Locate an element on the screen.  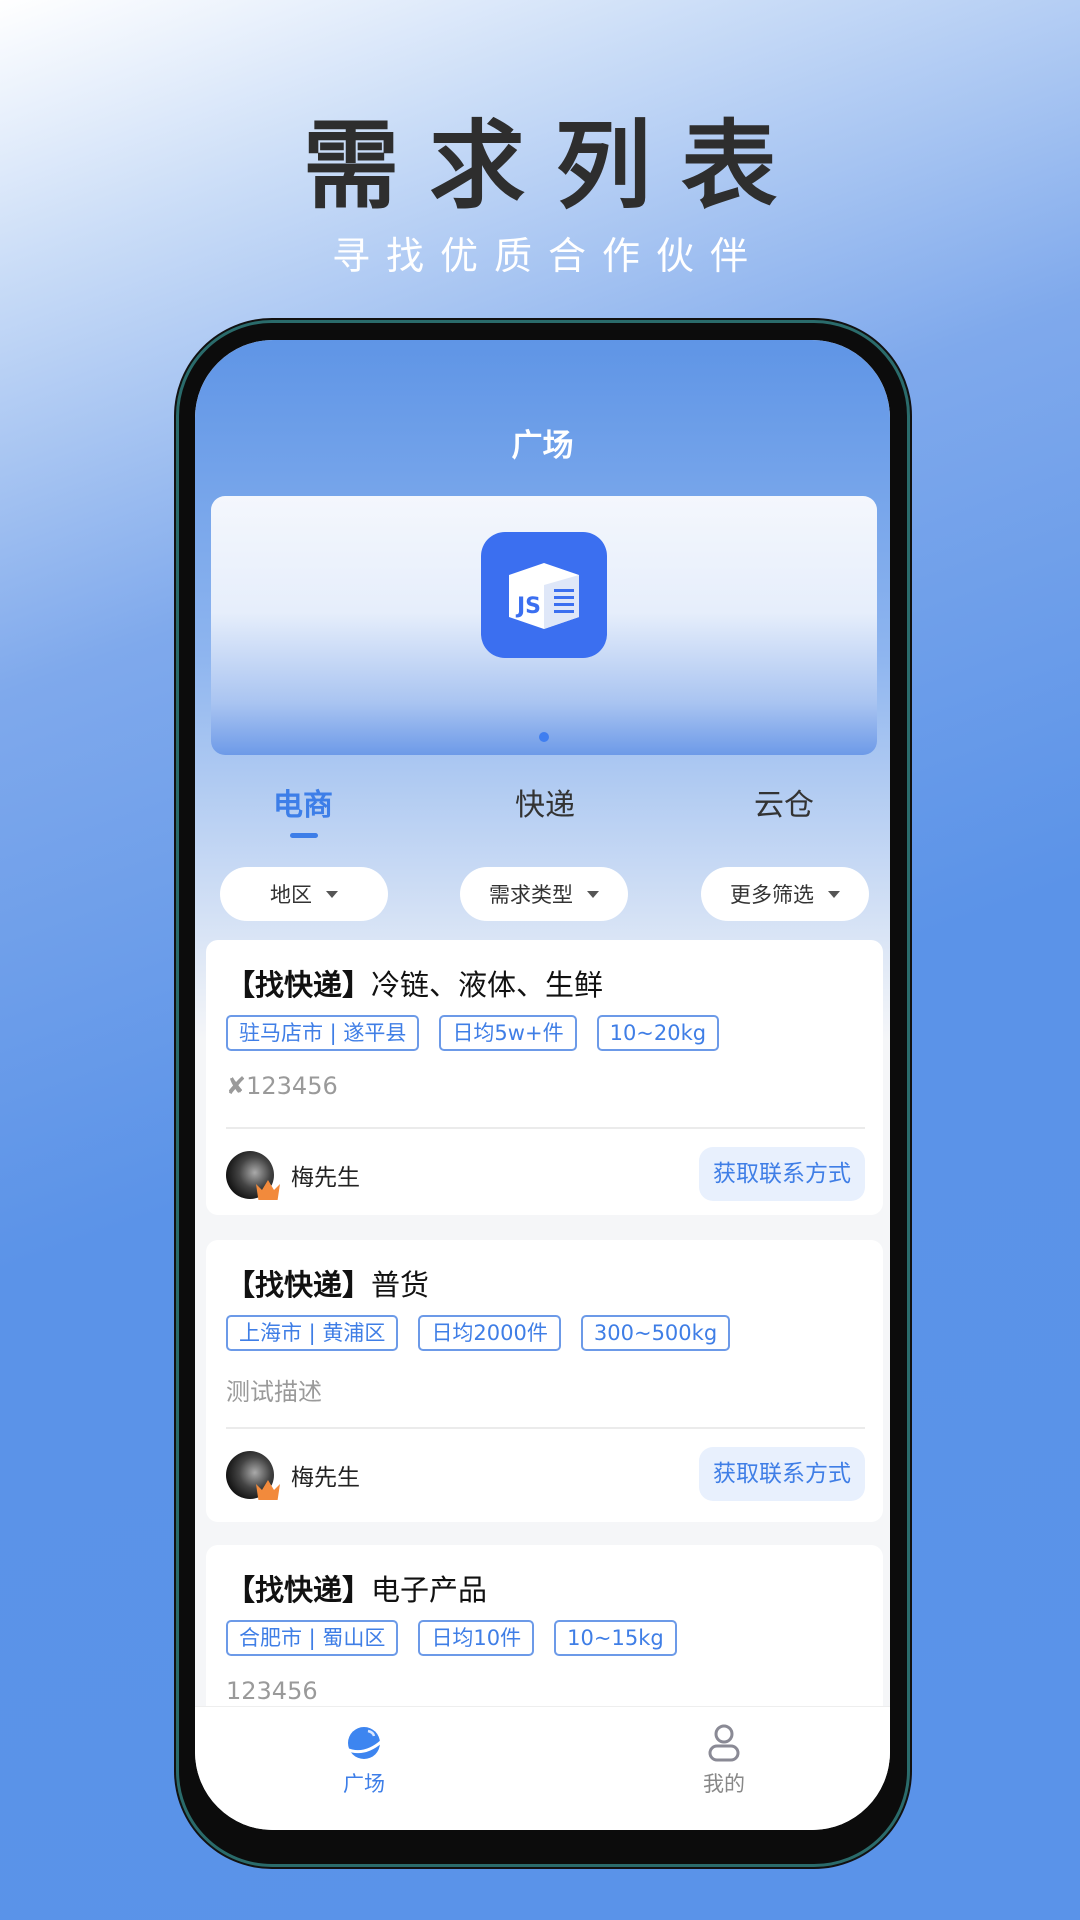
app-logo: JS is located at coordinates (544, 595).